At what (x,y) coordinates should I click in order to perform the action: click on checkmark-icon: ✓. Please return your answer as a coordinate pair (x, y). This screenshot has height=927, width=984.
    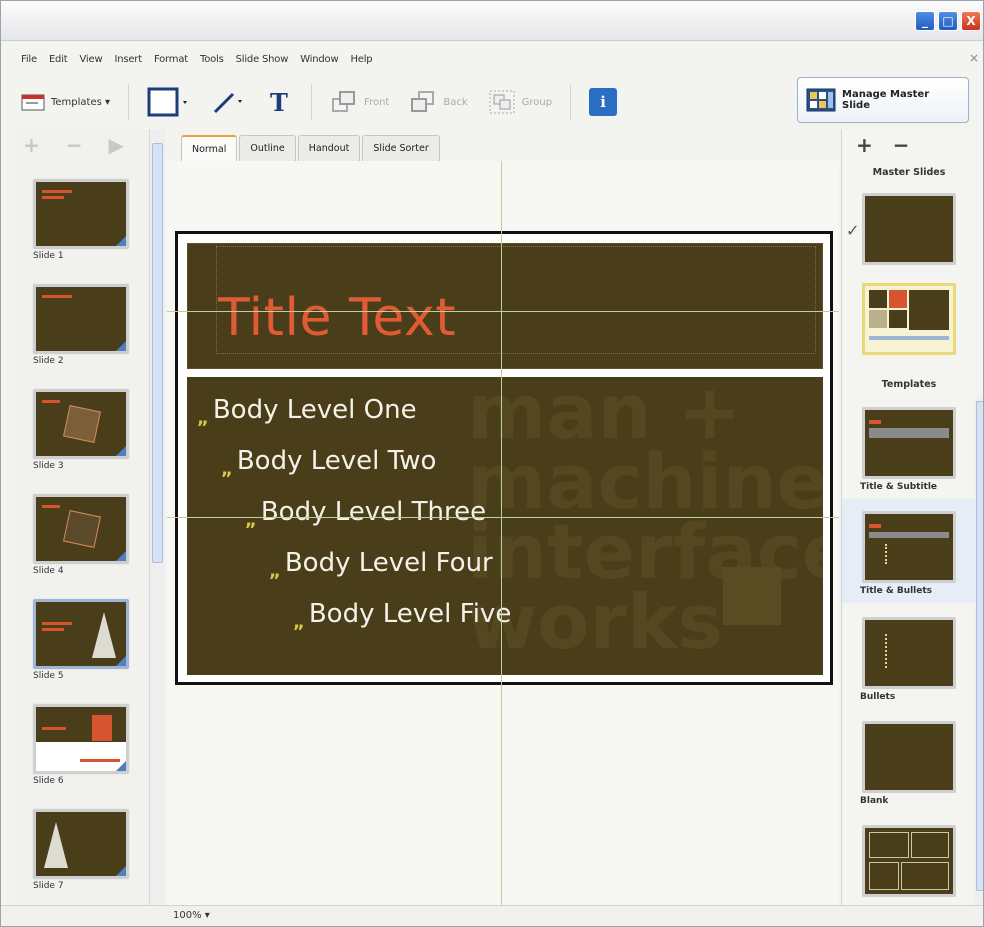
    Looking at the image, I should click on (853, 230).